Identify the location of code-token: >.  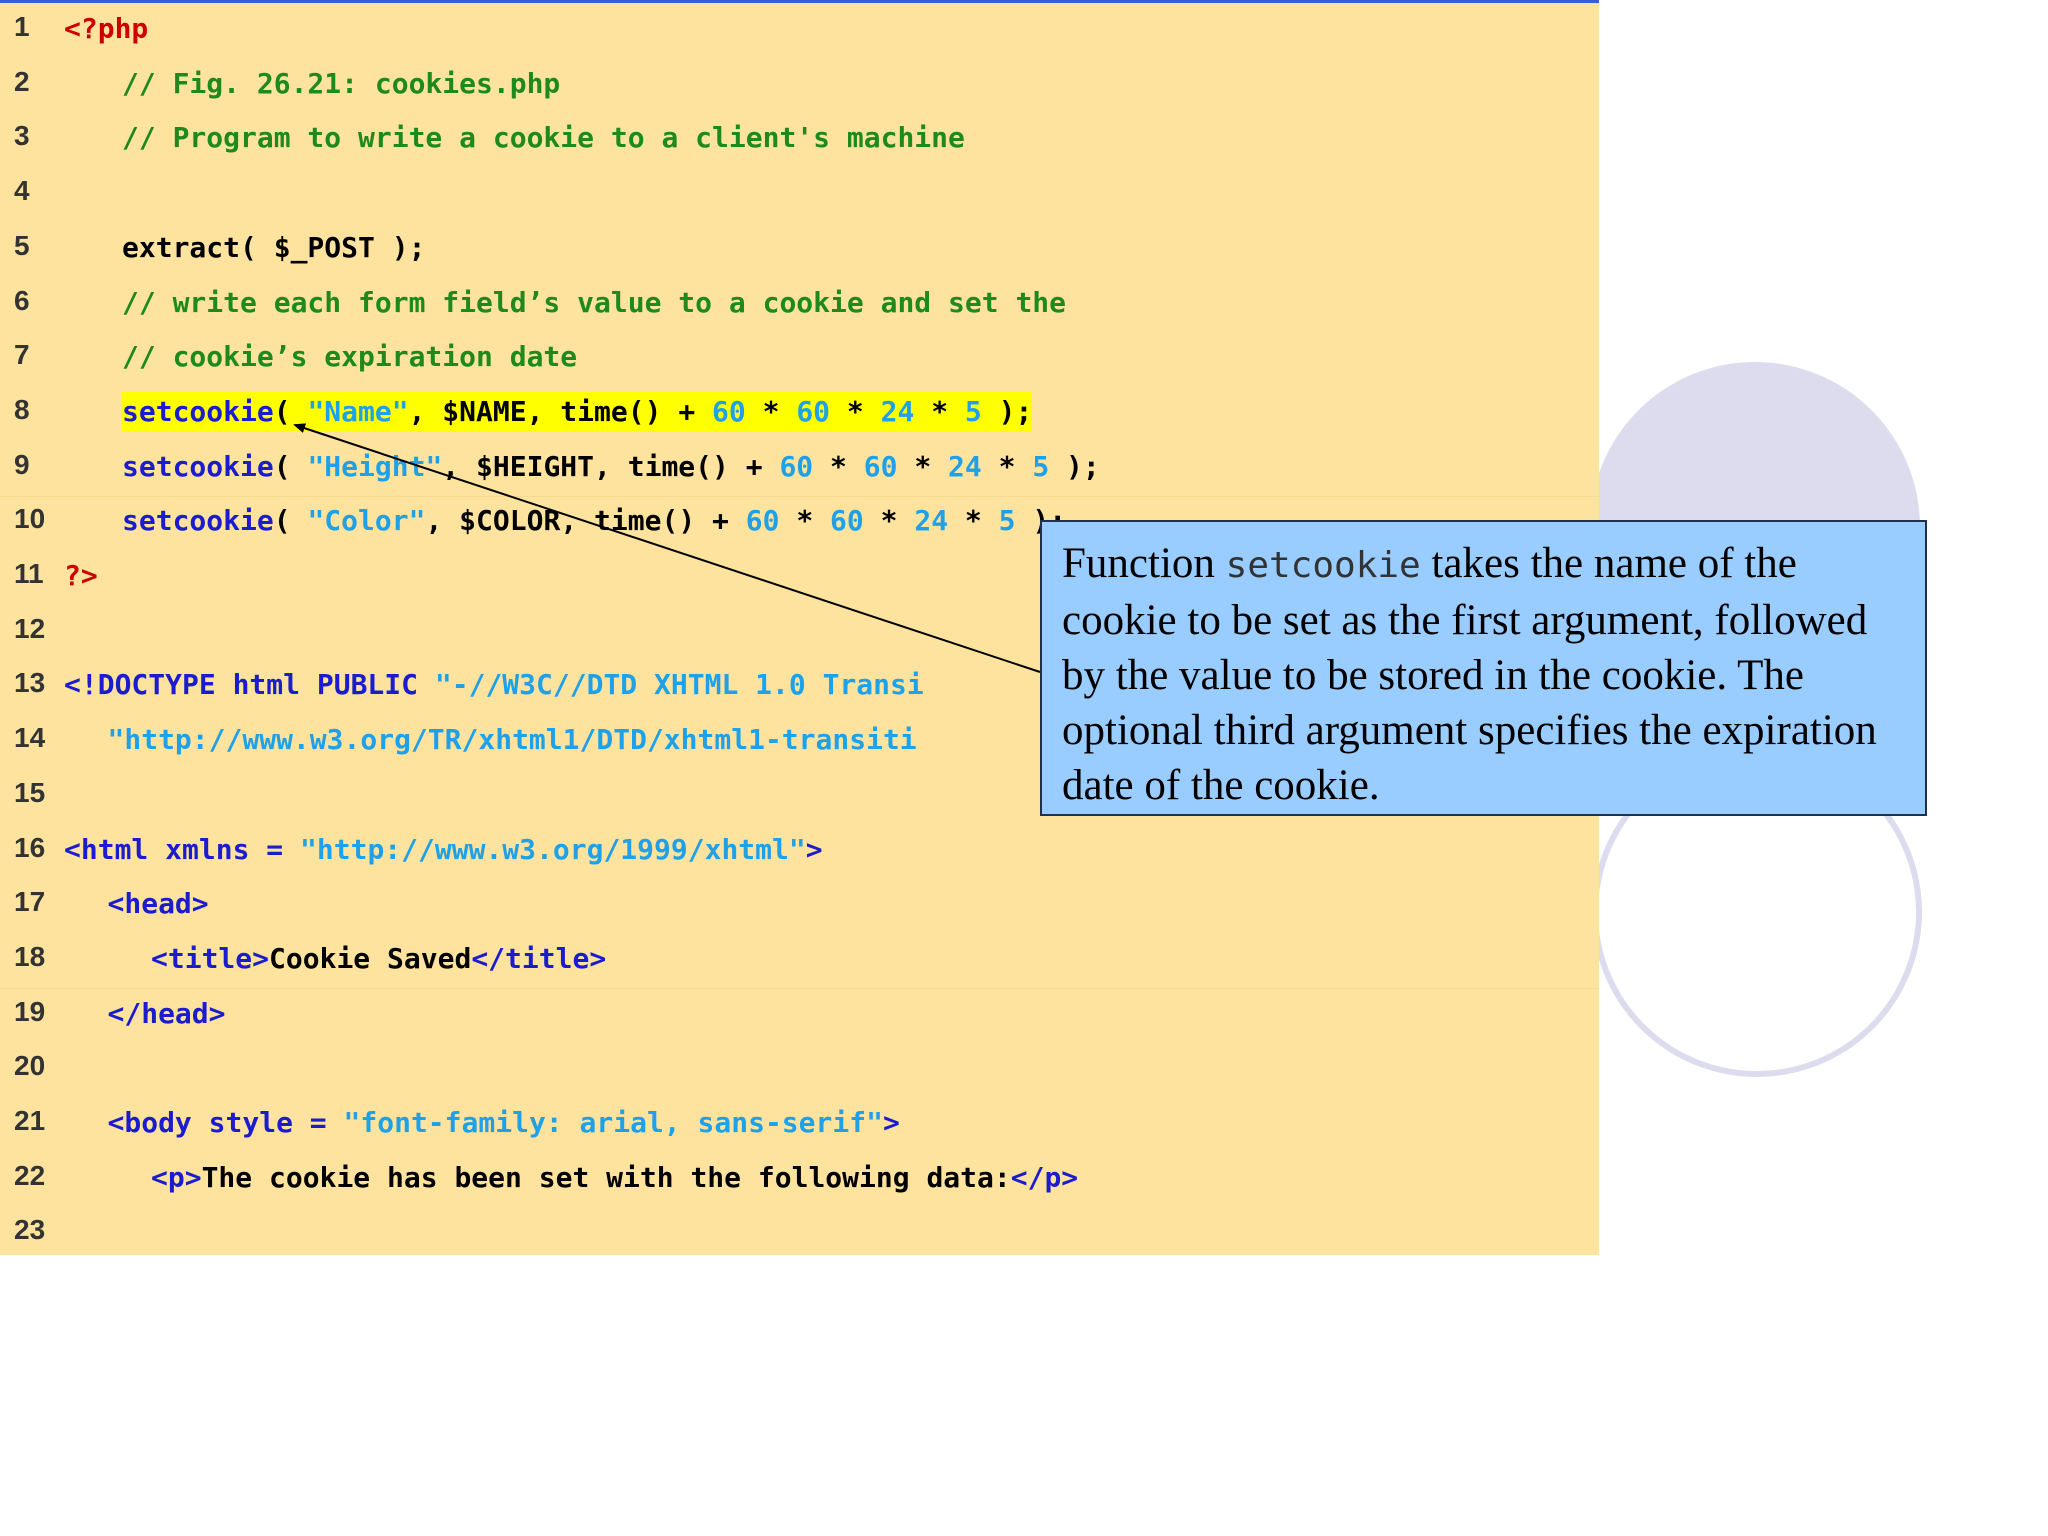
(891, 1122).